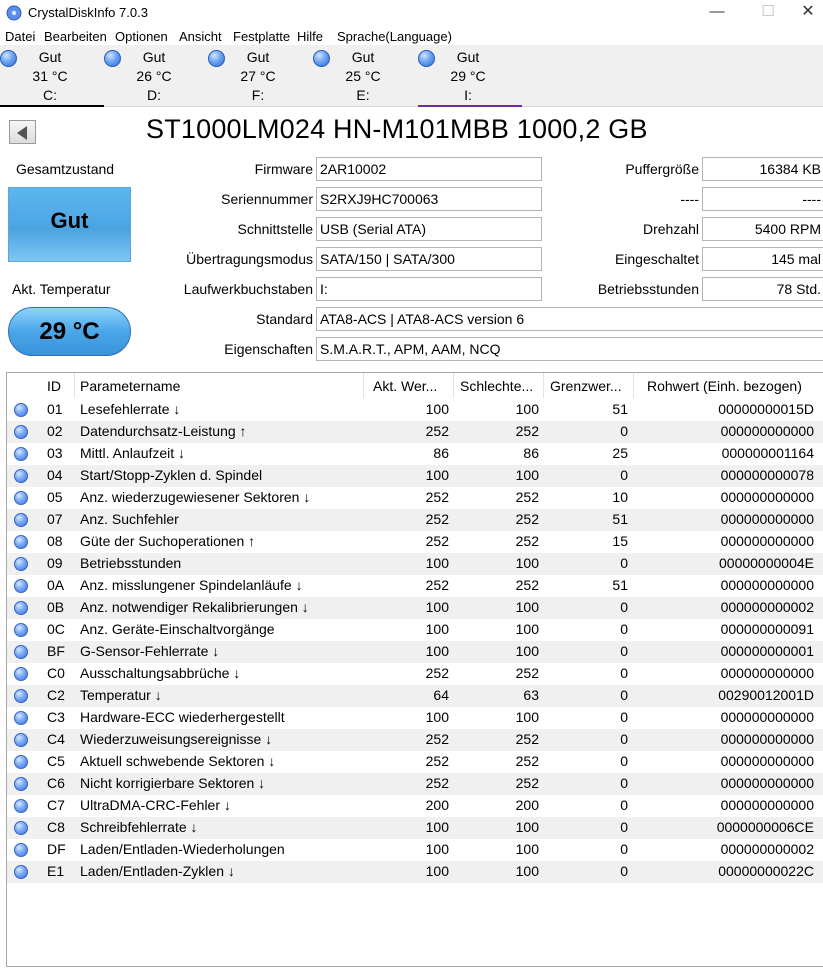  I want to click on attribute-name: Nicht korrigierbare Sektoren ↓, so click(173, 783).